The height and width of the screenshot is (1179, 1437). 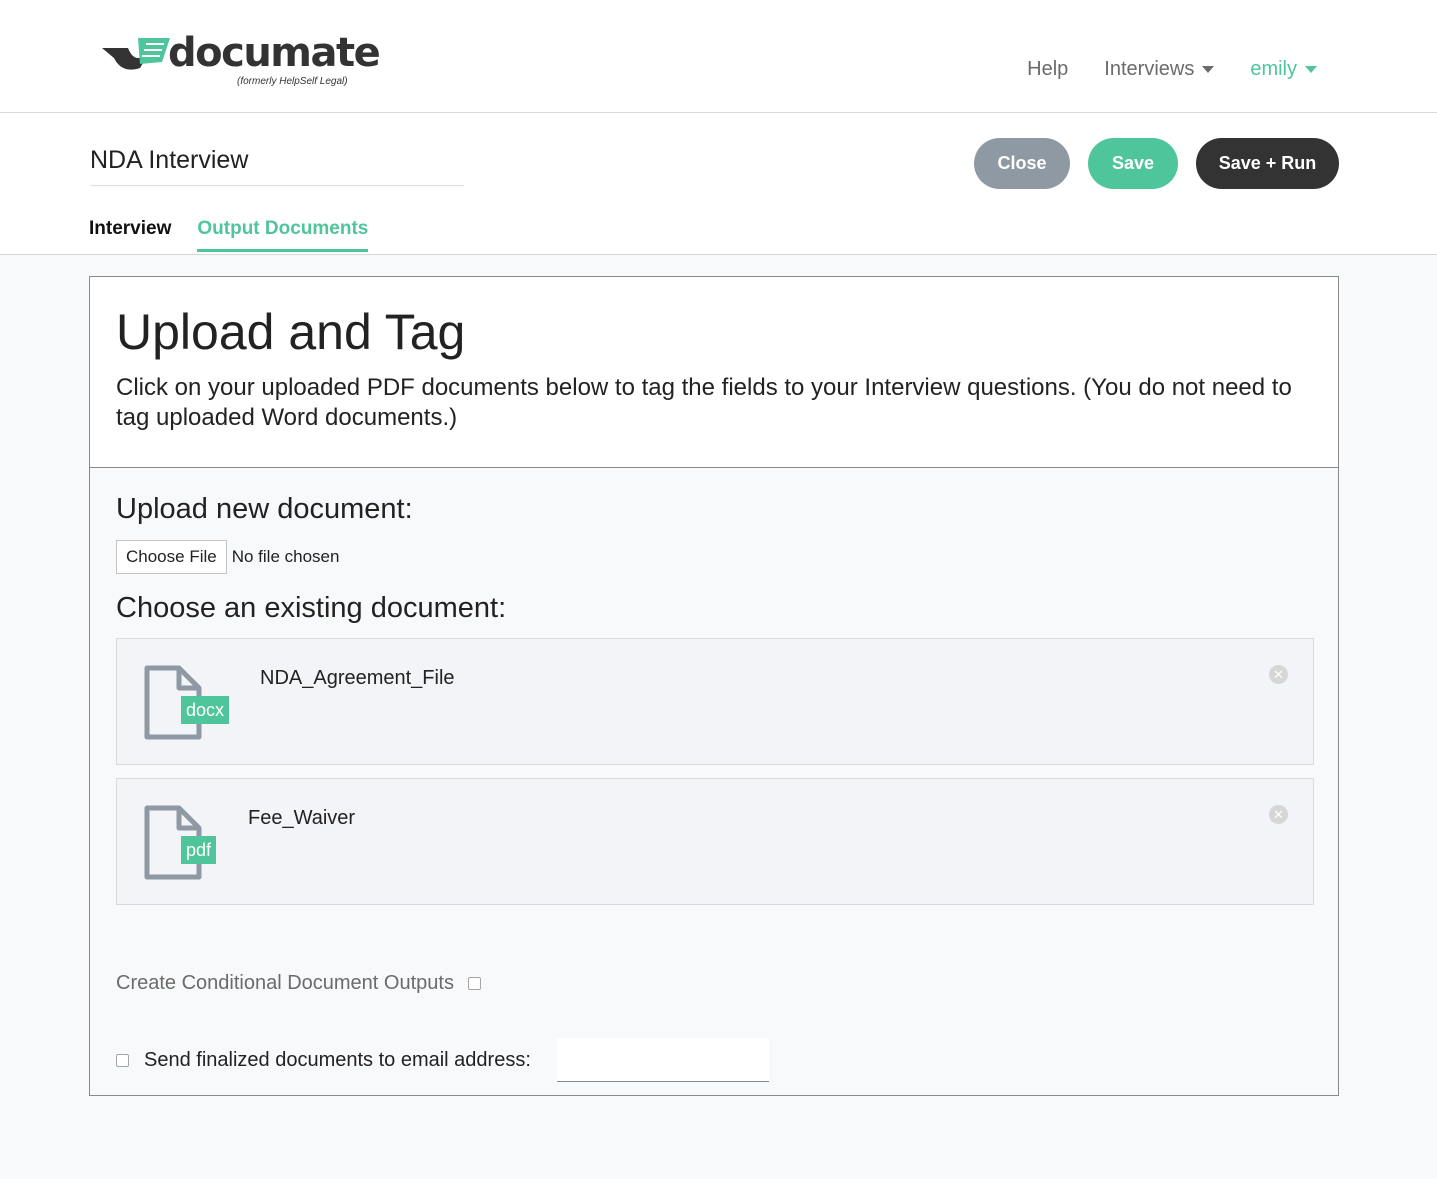 What do you see at coordinates (291, 332) in the screenshot?
I see `page-title: Upload and Tag` at bounding box center [291, 332].